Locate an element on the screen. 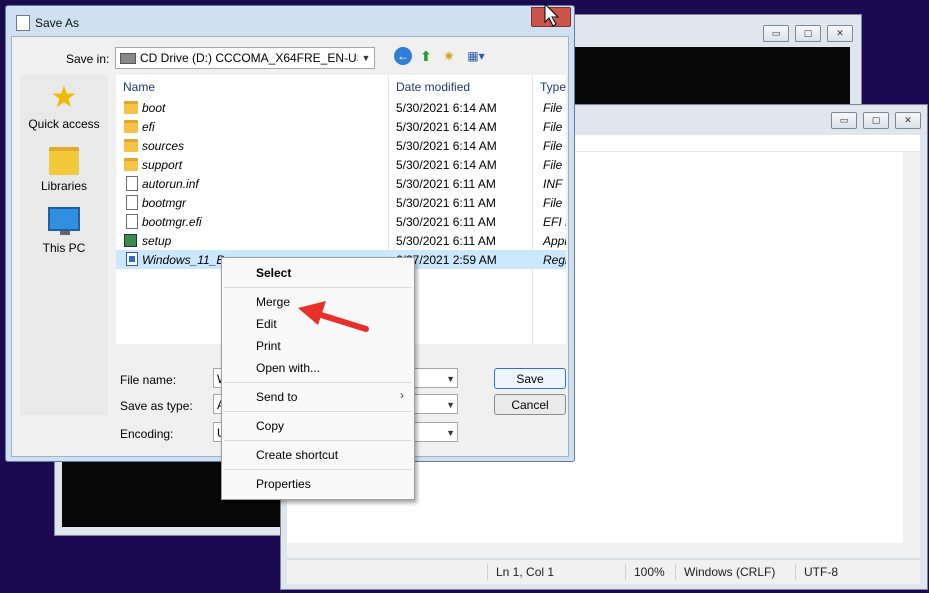  cancel-button: Cancel is located at coordinates (530, 404).